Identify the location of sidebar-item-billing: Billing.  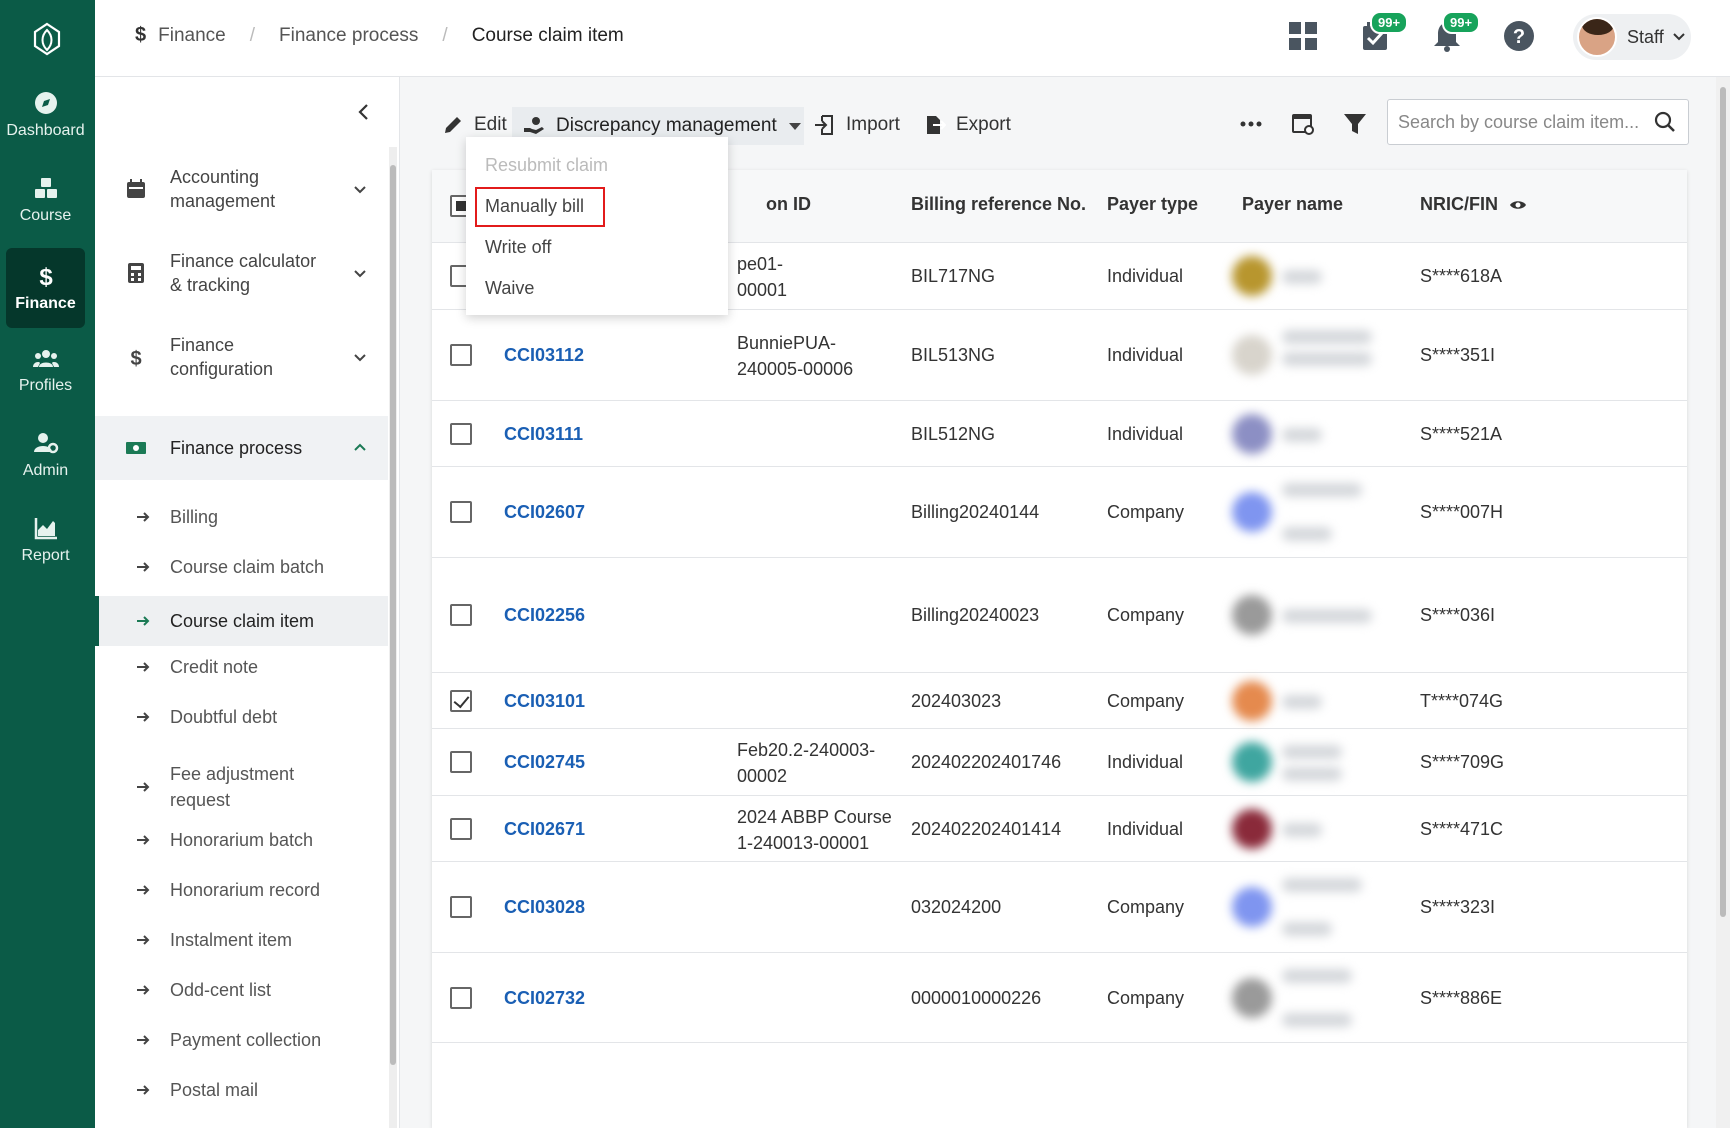
(241, 517).